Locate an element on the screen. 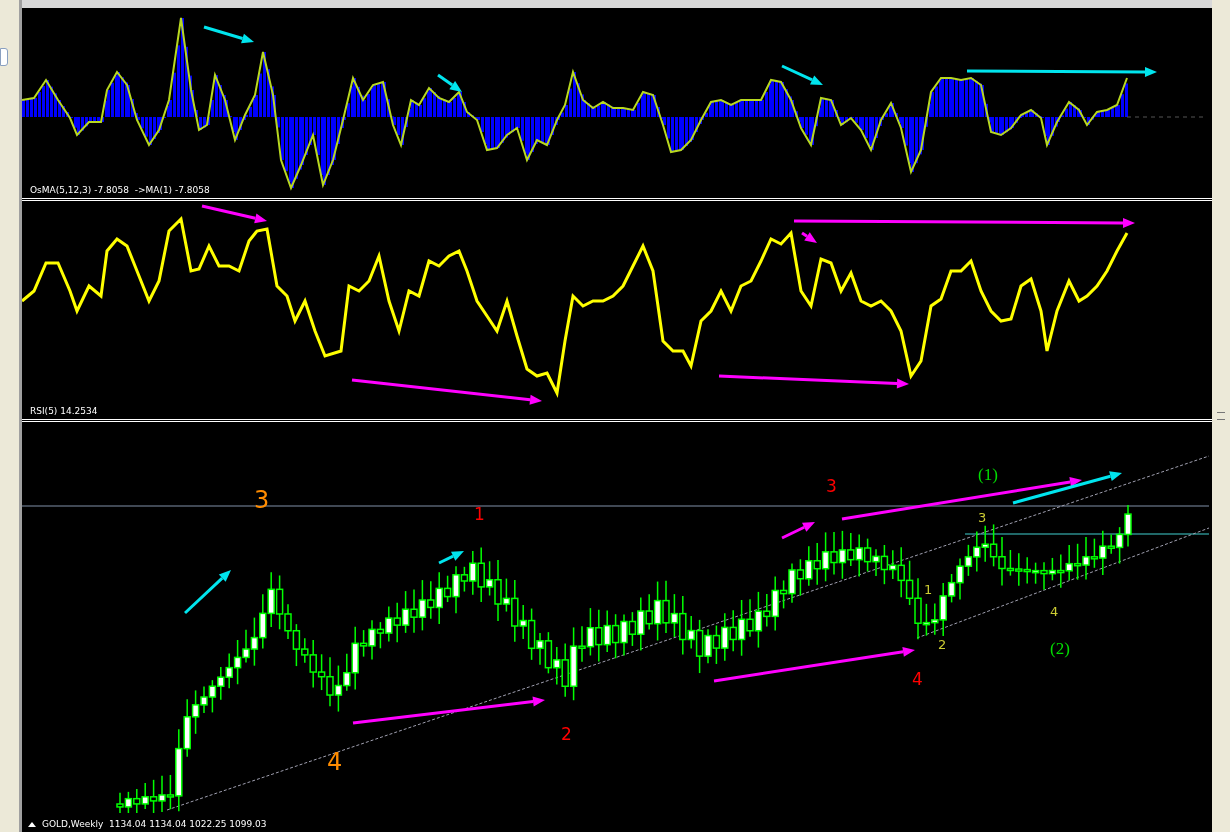 This screenshot has height=832, width=1230. indicator-legend: OsMA(5,12,3) -7.8058 ->MA(1) -7.8058 is located at coordinates (120, 190).